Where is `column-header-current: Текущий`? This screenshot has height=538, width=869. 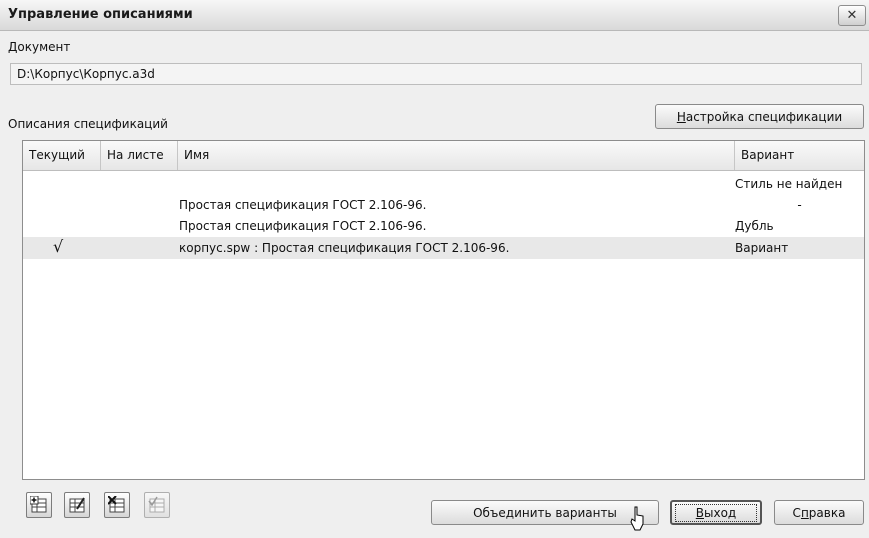
column-header-current: Текущий is located at coordinates (62, 155).